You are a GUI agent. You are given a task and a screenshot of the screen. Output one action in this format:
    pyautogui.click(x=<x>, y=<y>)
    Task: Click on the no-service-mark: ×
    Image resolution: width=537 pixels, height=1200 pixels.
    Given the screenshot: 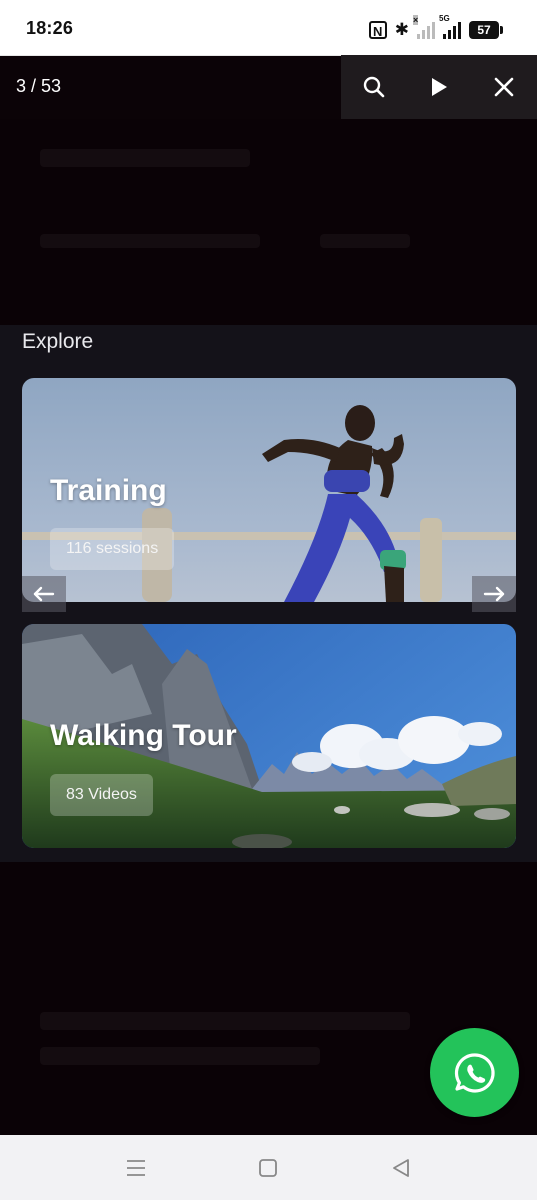 What is the action you would take?
    pyautogui.click(x=416, y=20)
    